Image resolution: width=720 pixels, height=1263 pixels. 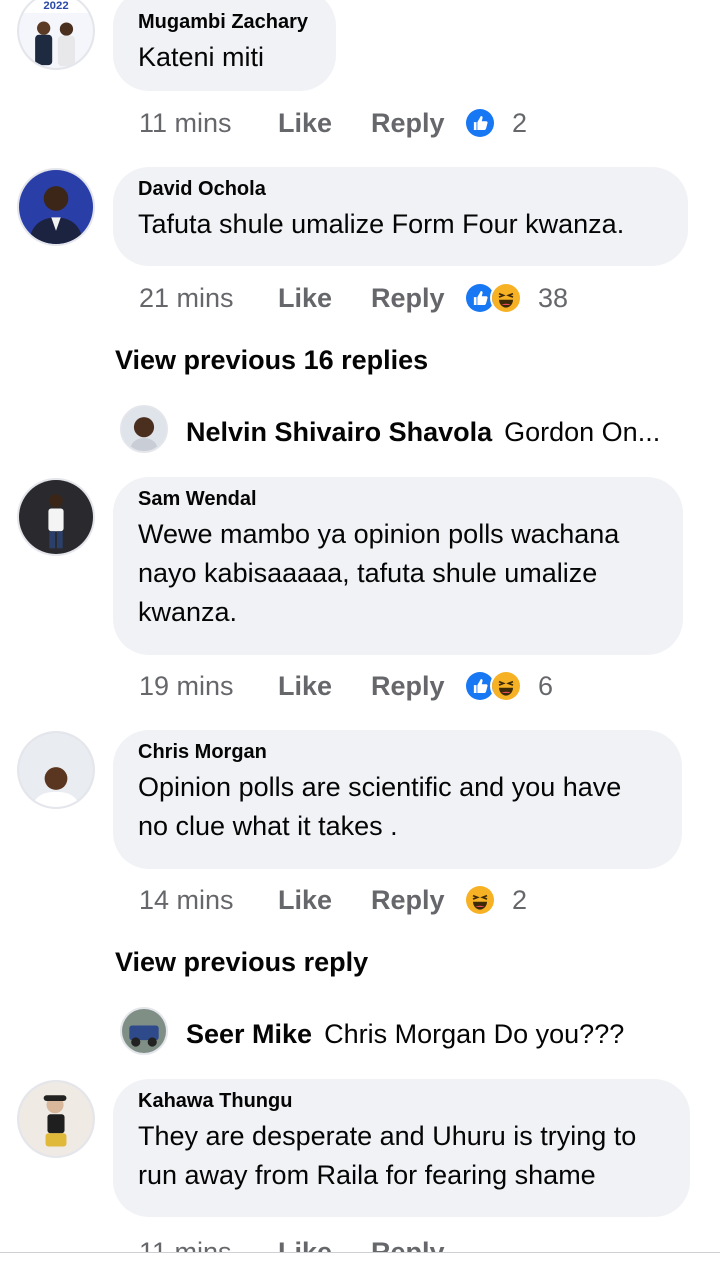 I want to click on comment-bubble: Mugambi Zachary Kateni miti, so click(x=224, y=45).